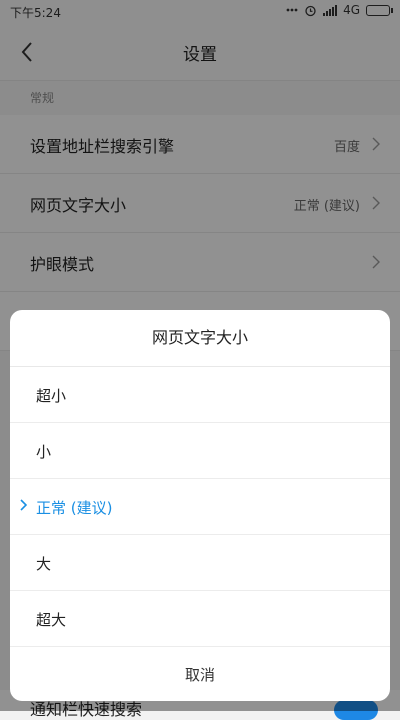 This screenshot has height=720, width=400. I want to click on option-label: 大, so click(44, 564).